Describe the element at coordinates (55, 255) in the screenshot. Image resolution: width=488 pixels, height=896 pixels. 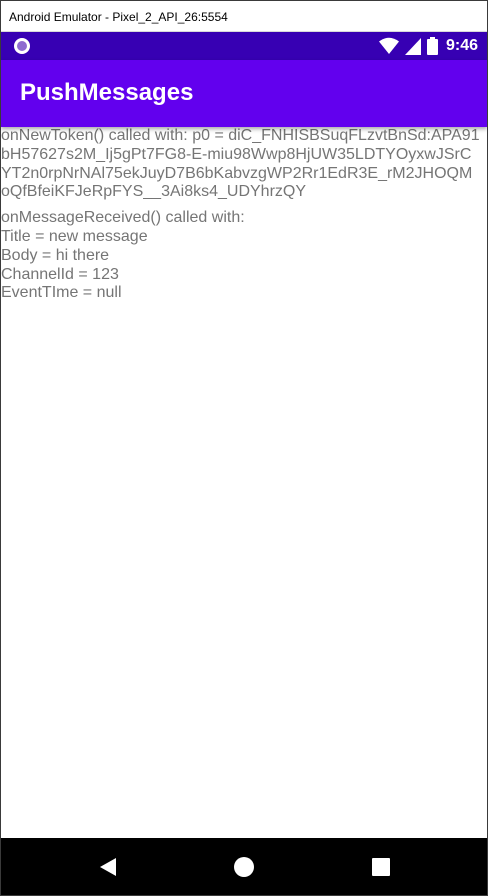
I see `message-log-line: Body = hi there` at that location.